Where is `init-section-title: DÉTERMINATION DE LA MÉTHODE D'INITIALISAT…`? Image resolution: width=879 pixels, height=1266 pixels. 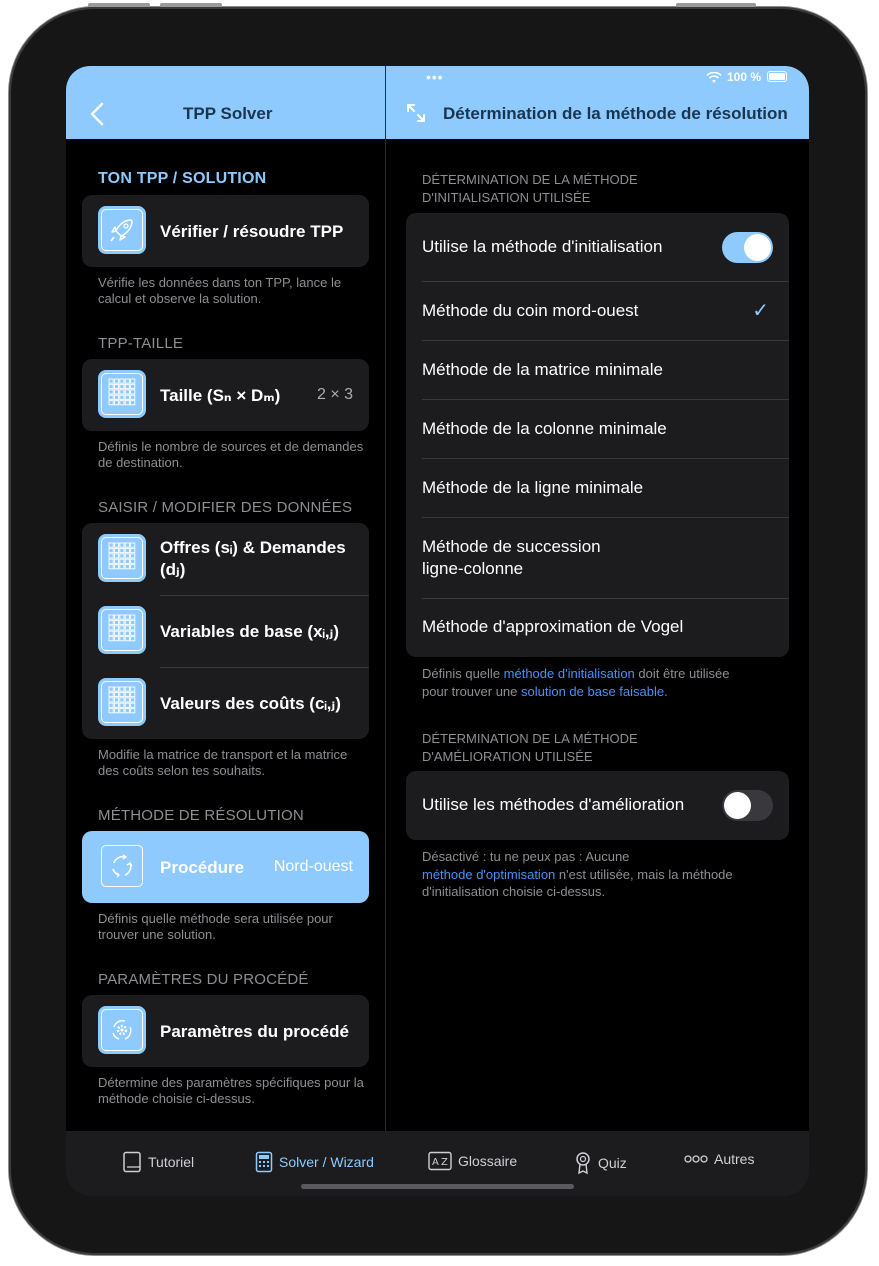
init-section-title: DÉTERMINATION DE LA MÉTHODE D'INITIALISAT… is located at coordinates (530, 188).